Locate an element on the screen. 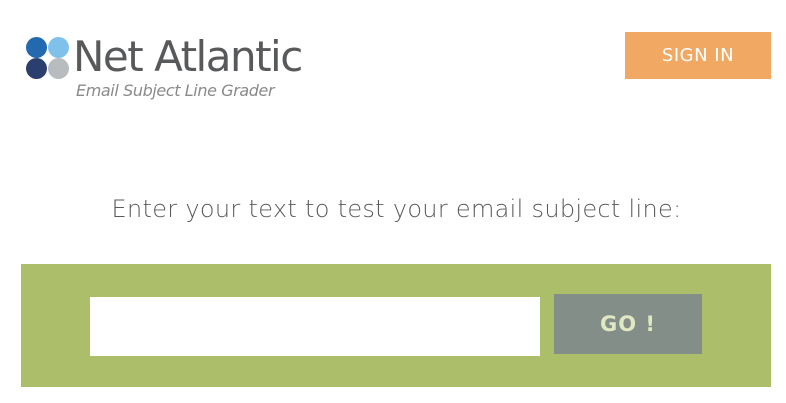 The image size is (786, 403). net-atlantic-logo: Net Atlantic Email Subject Line Grader is located at coordinates (175, 67).